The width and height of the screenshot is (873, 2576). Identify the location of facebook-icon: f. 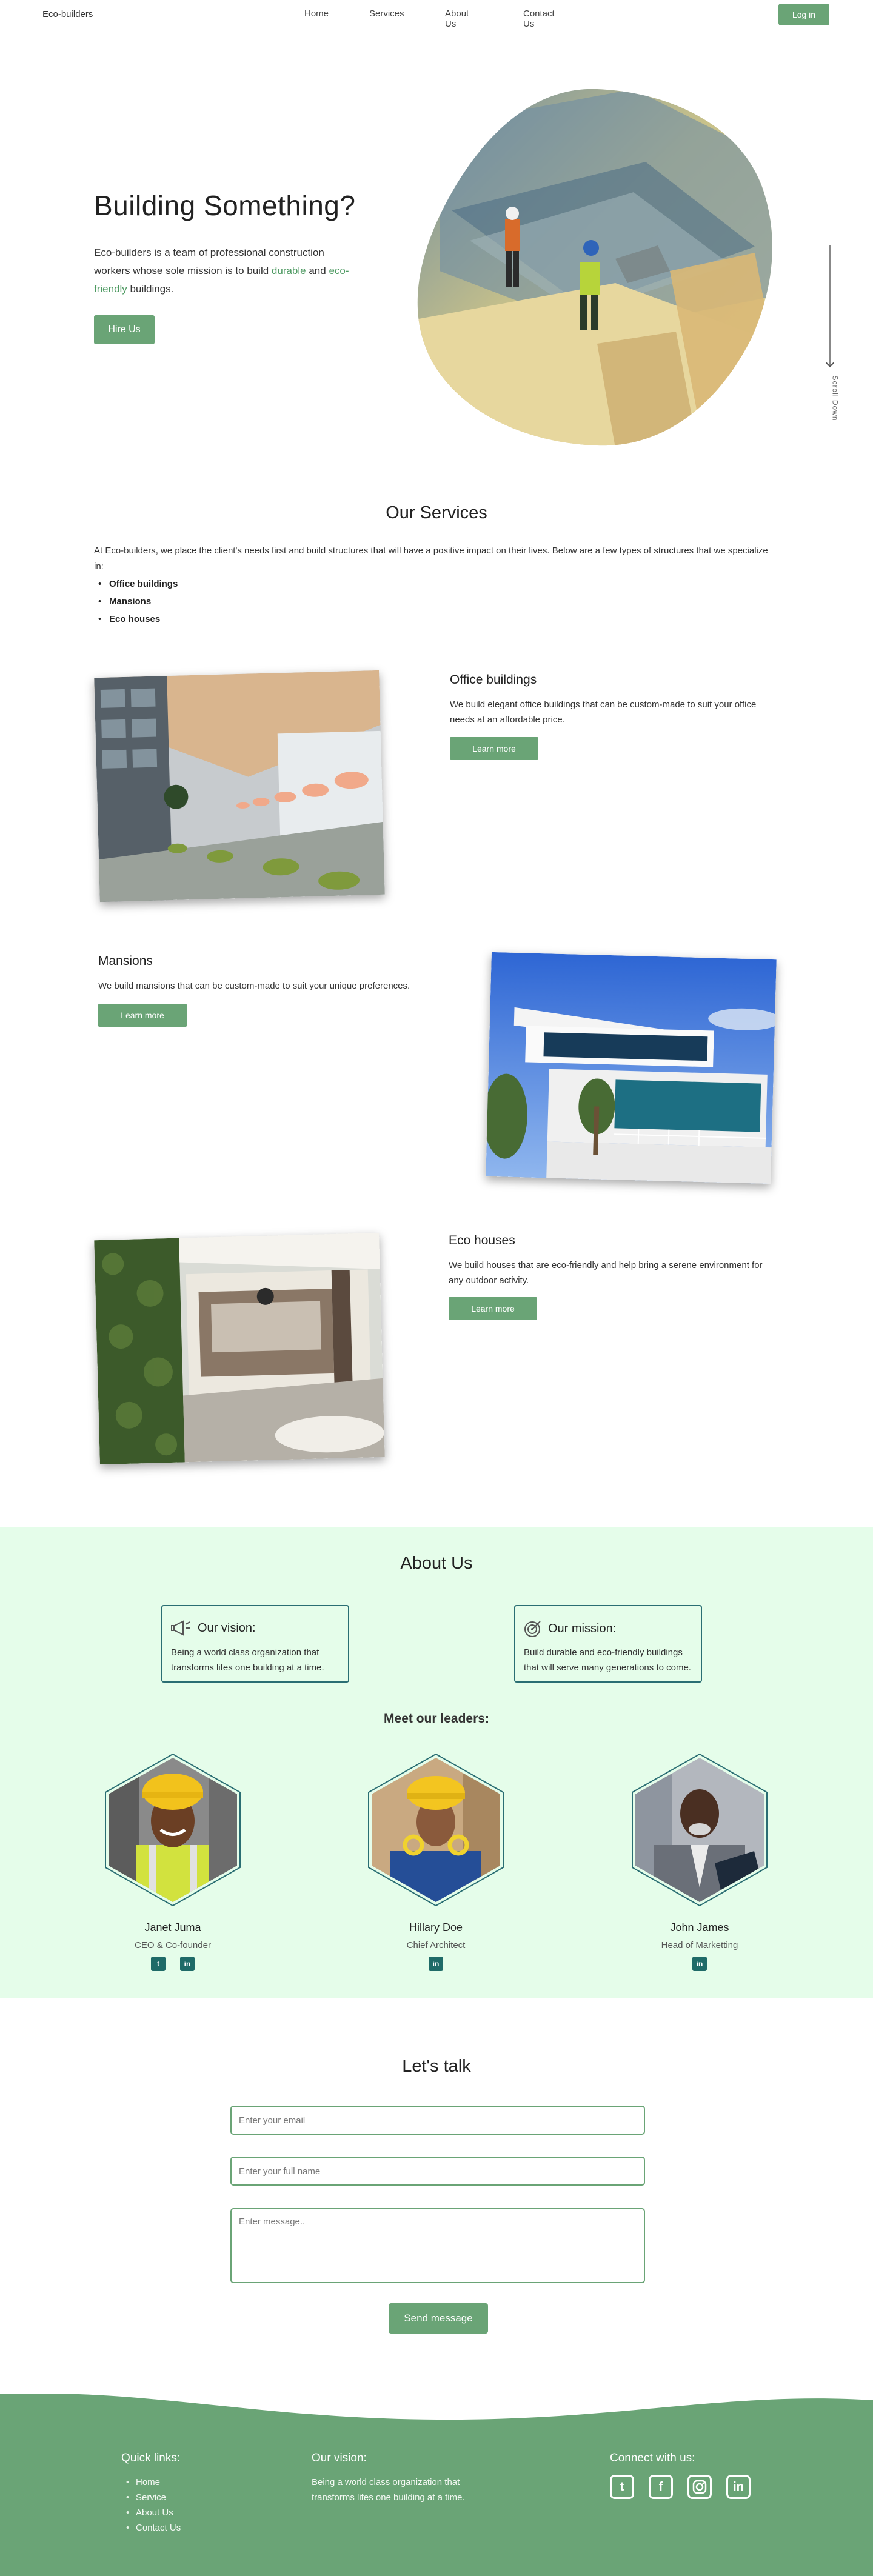
(661, 2487).